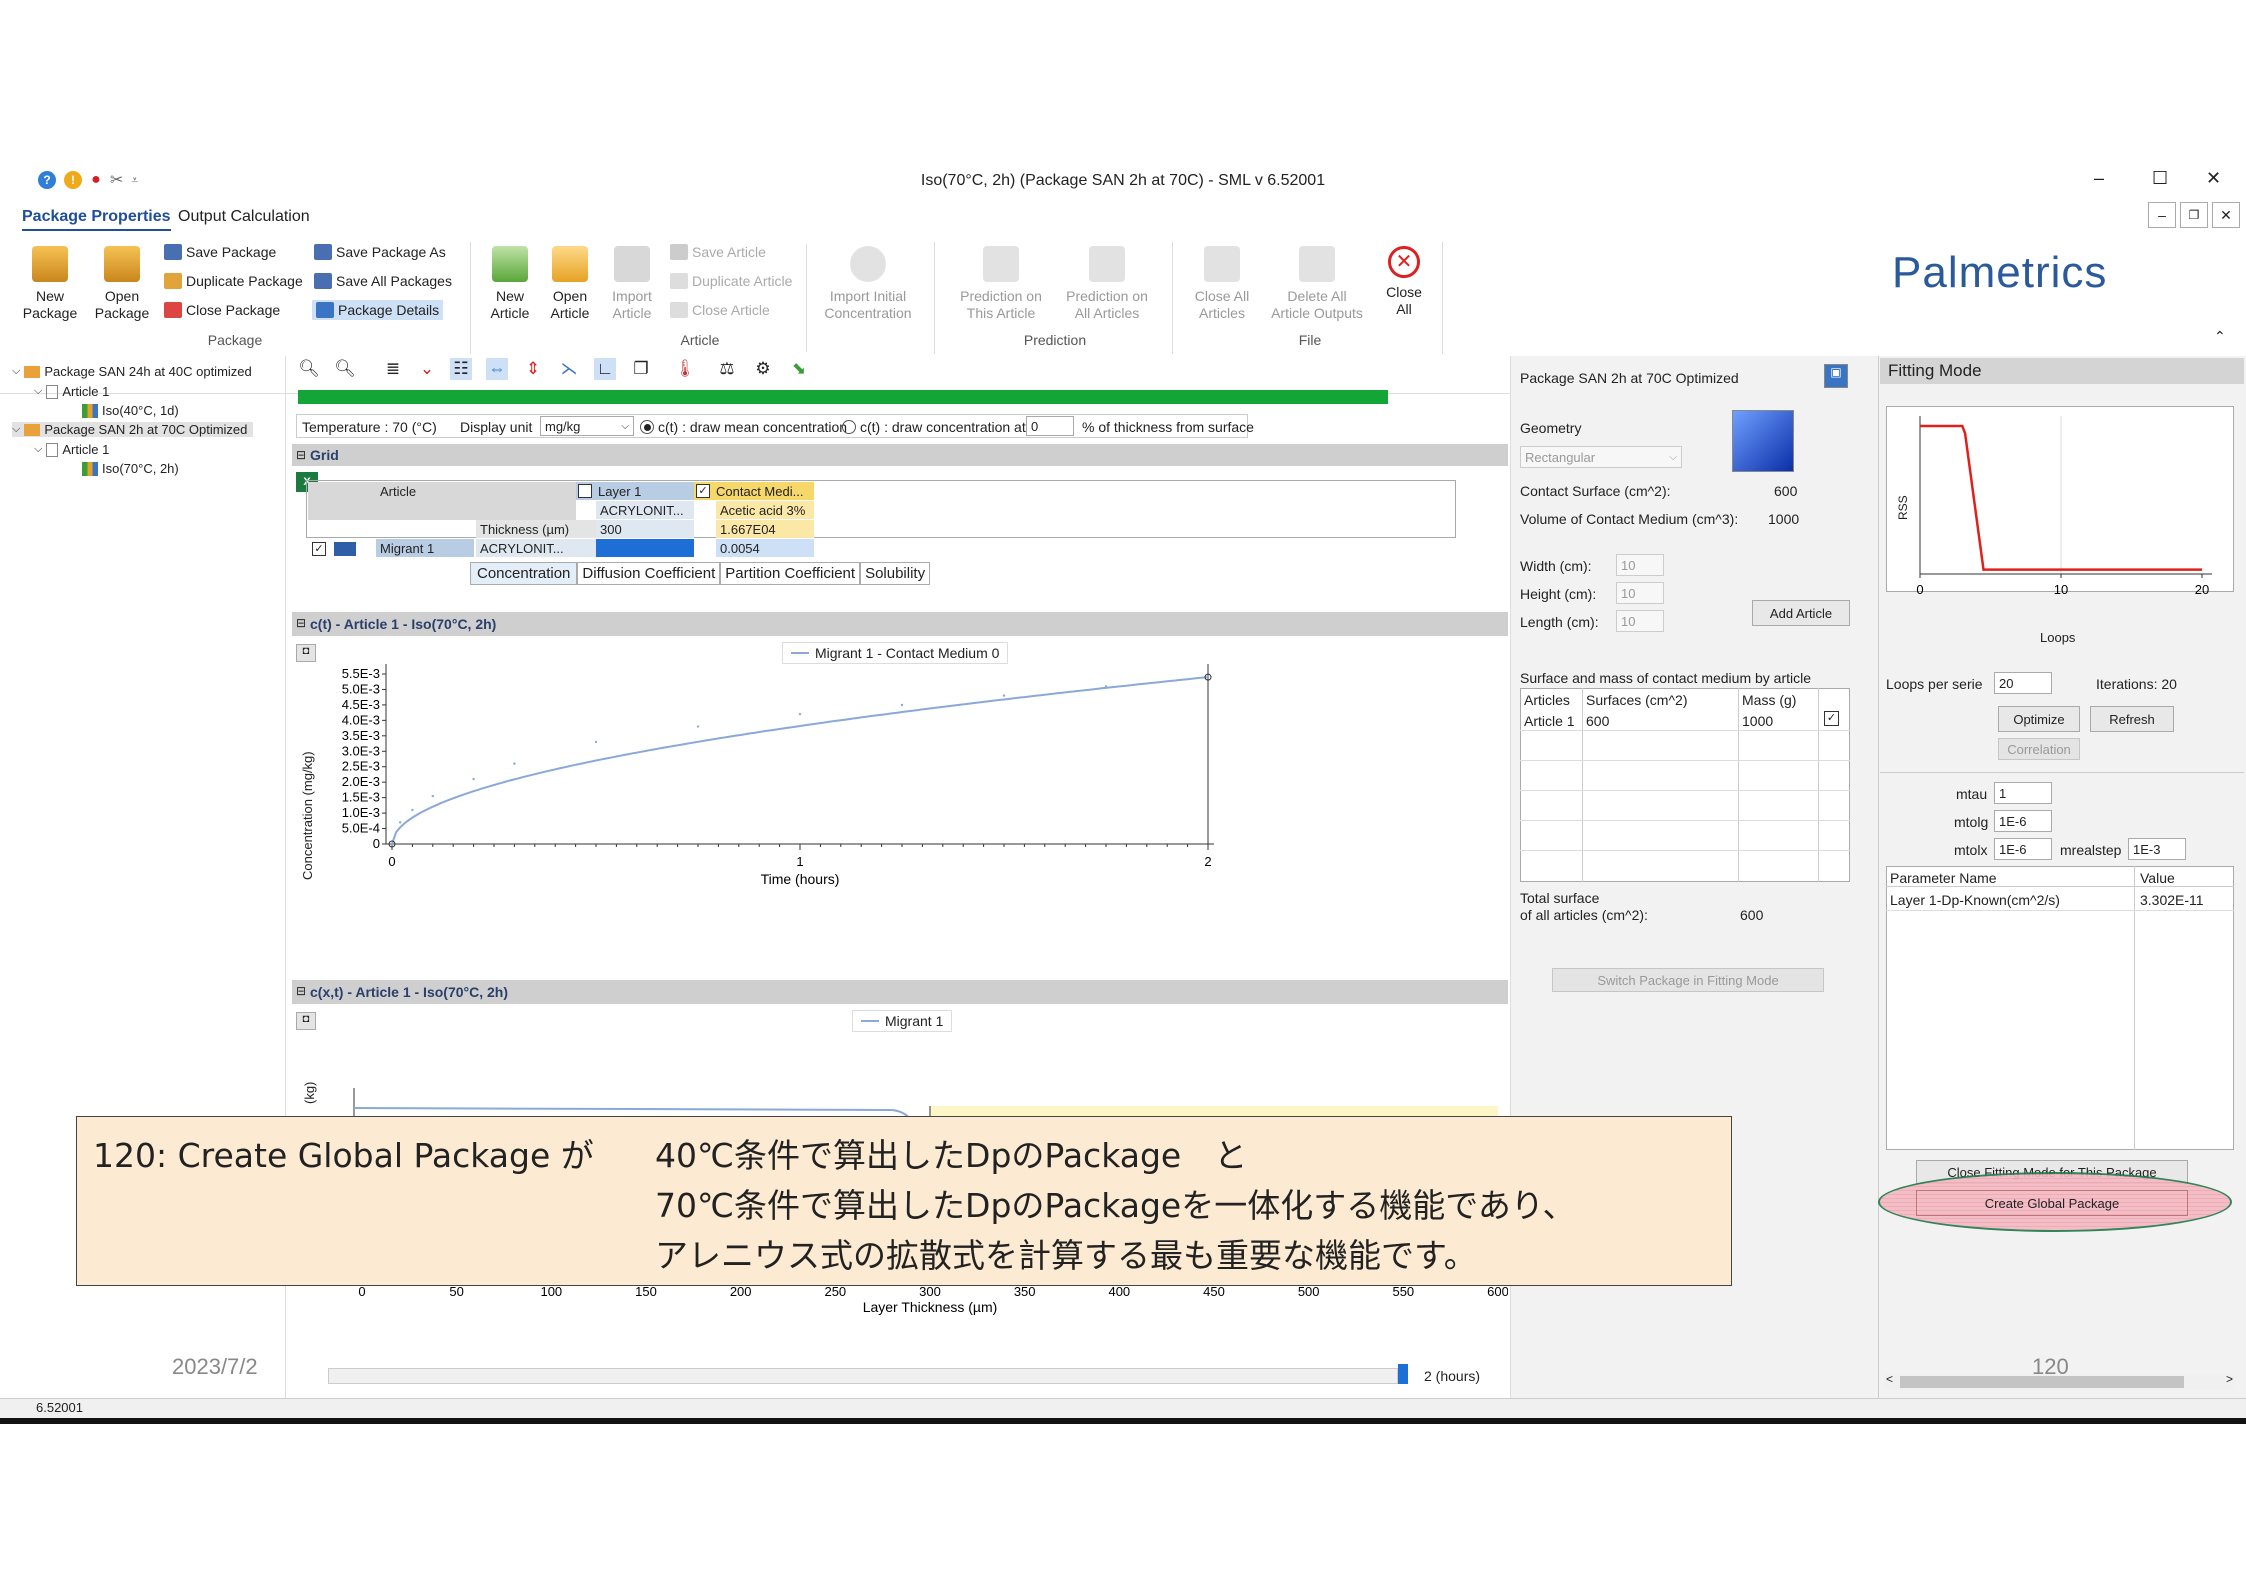 This screenshot has width=2246, height=1588. What do you see at coordinates (2023, 849) in the screenshot?
I see `mtolx-input: 1E-6` at bounding box center [2023, 849].